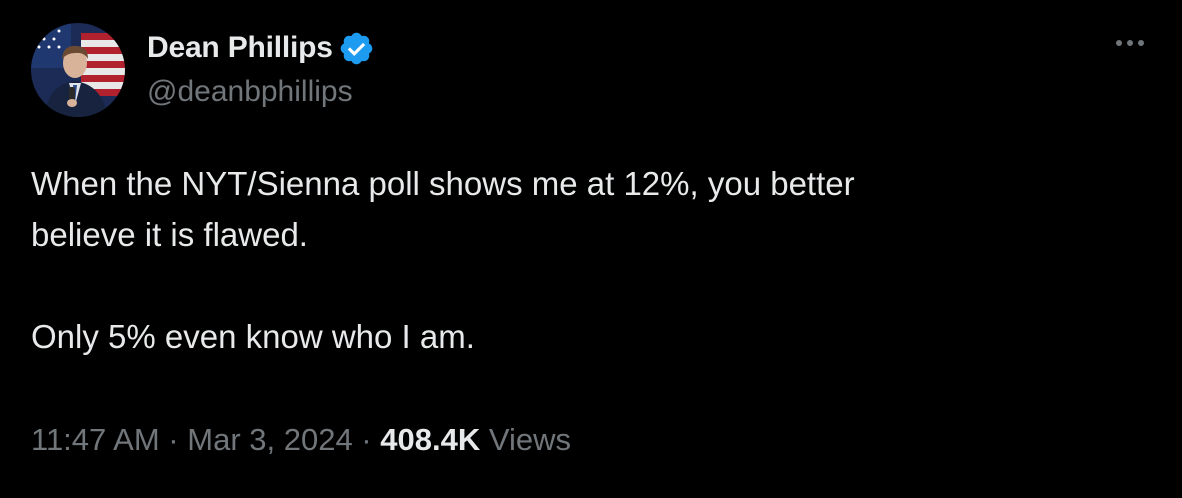 The image size is (1182, 498). What do you see at coordinates (95, 439) in the screenshot?
I see `tweet-time: 11:47 AM` at bounding box center [95, 439].